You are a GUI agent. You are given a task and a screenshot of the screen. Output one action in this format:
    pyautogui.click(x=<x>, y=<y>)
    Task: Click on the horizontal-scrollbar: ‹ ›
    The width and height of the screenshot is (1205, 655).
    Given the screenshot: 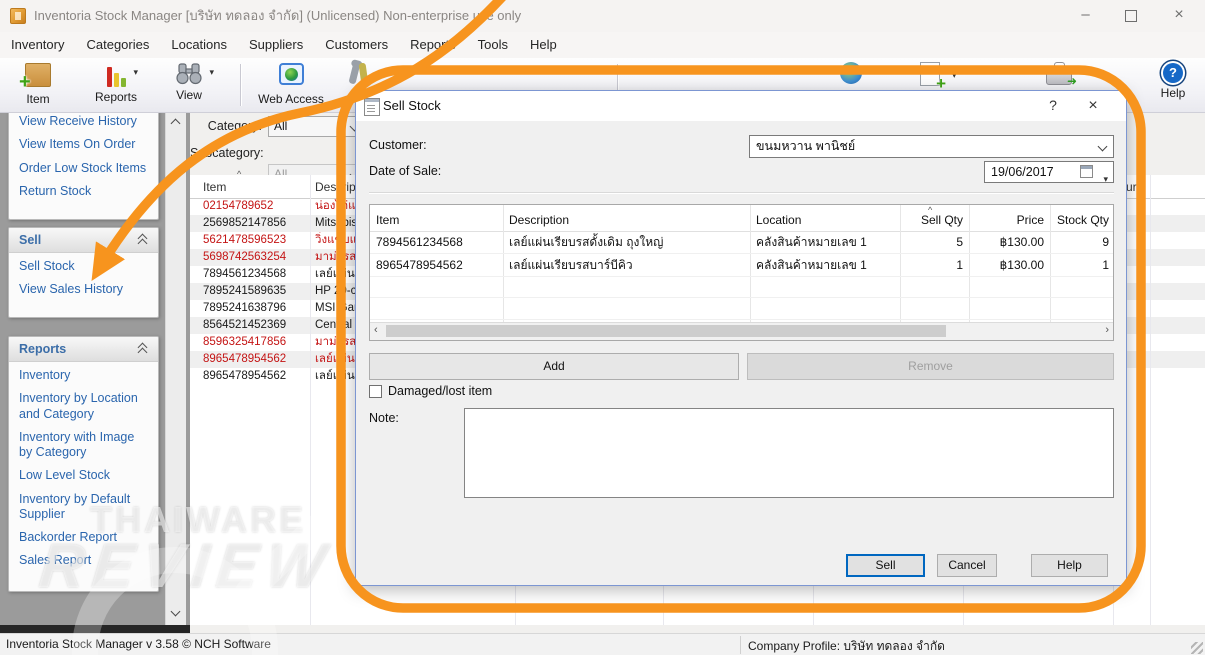 What is the action you would take?
    pyautogui.click(x=741, y=331)
    